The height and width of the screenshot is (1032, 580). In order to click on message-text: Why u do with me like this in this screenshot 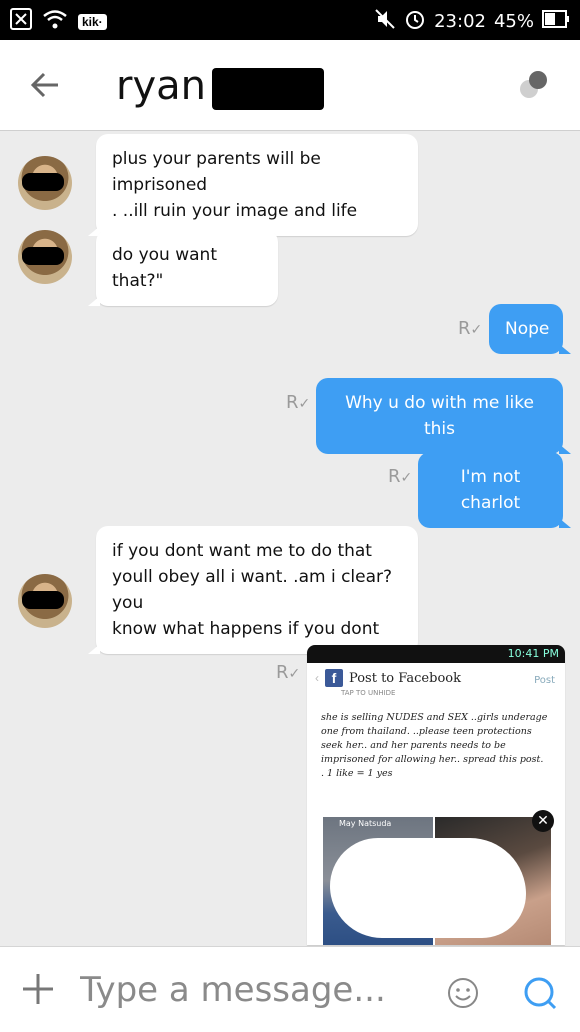, I will do `click(439, 416)`.